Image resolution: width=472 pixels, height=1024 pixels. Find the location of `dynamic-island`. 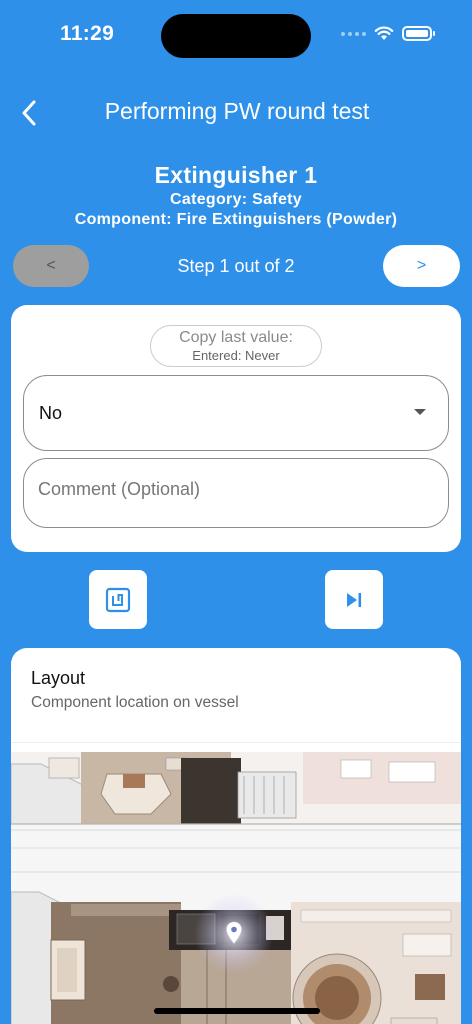

dynamic-island is located at coordinates (236, 36).